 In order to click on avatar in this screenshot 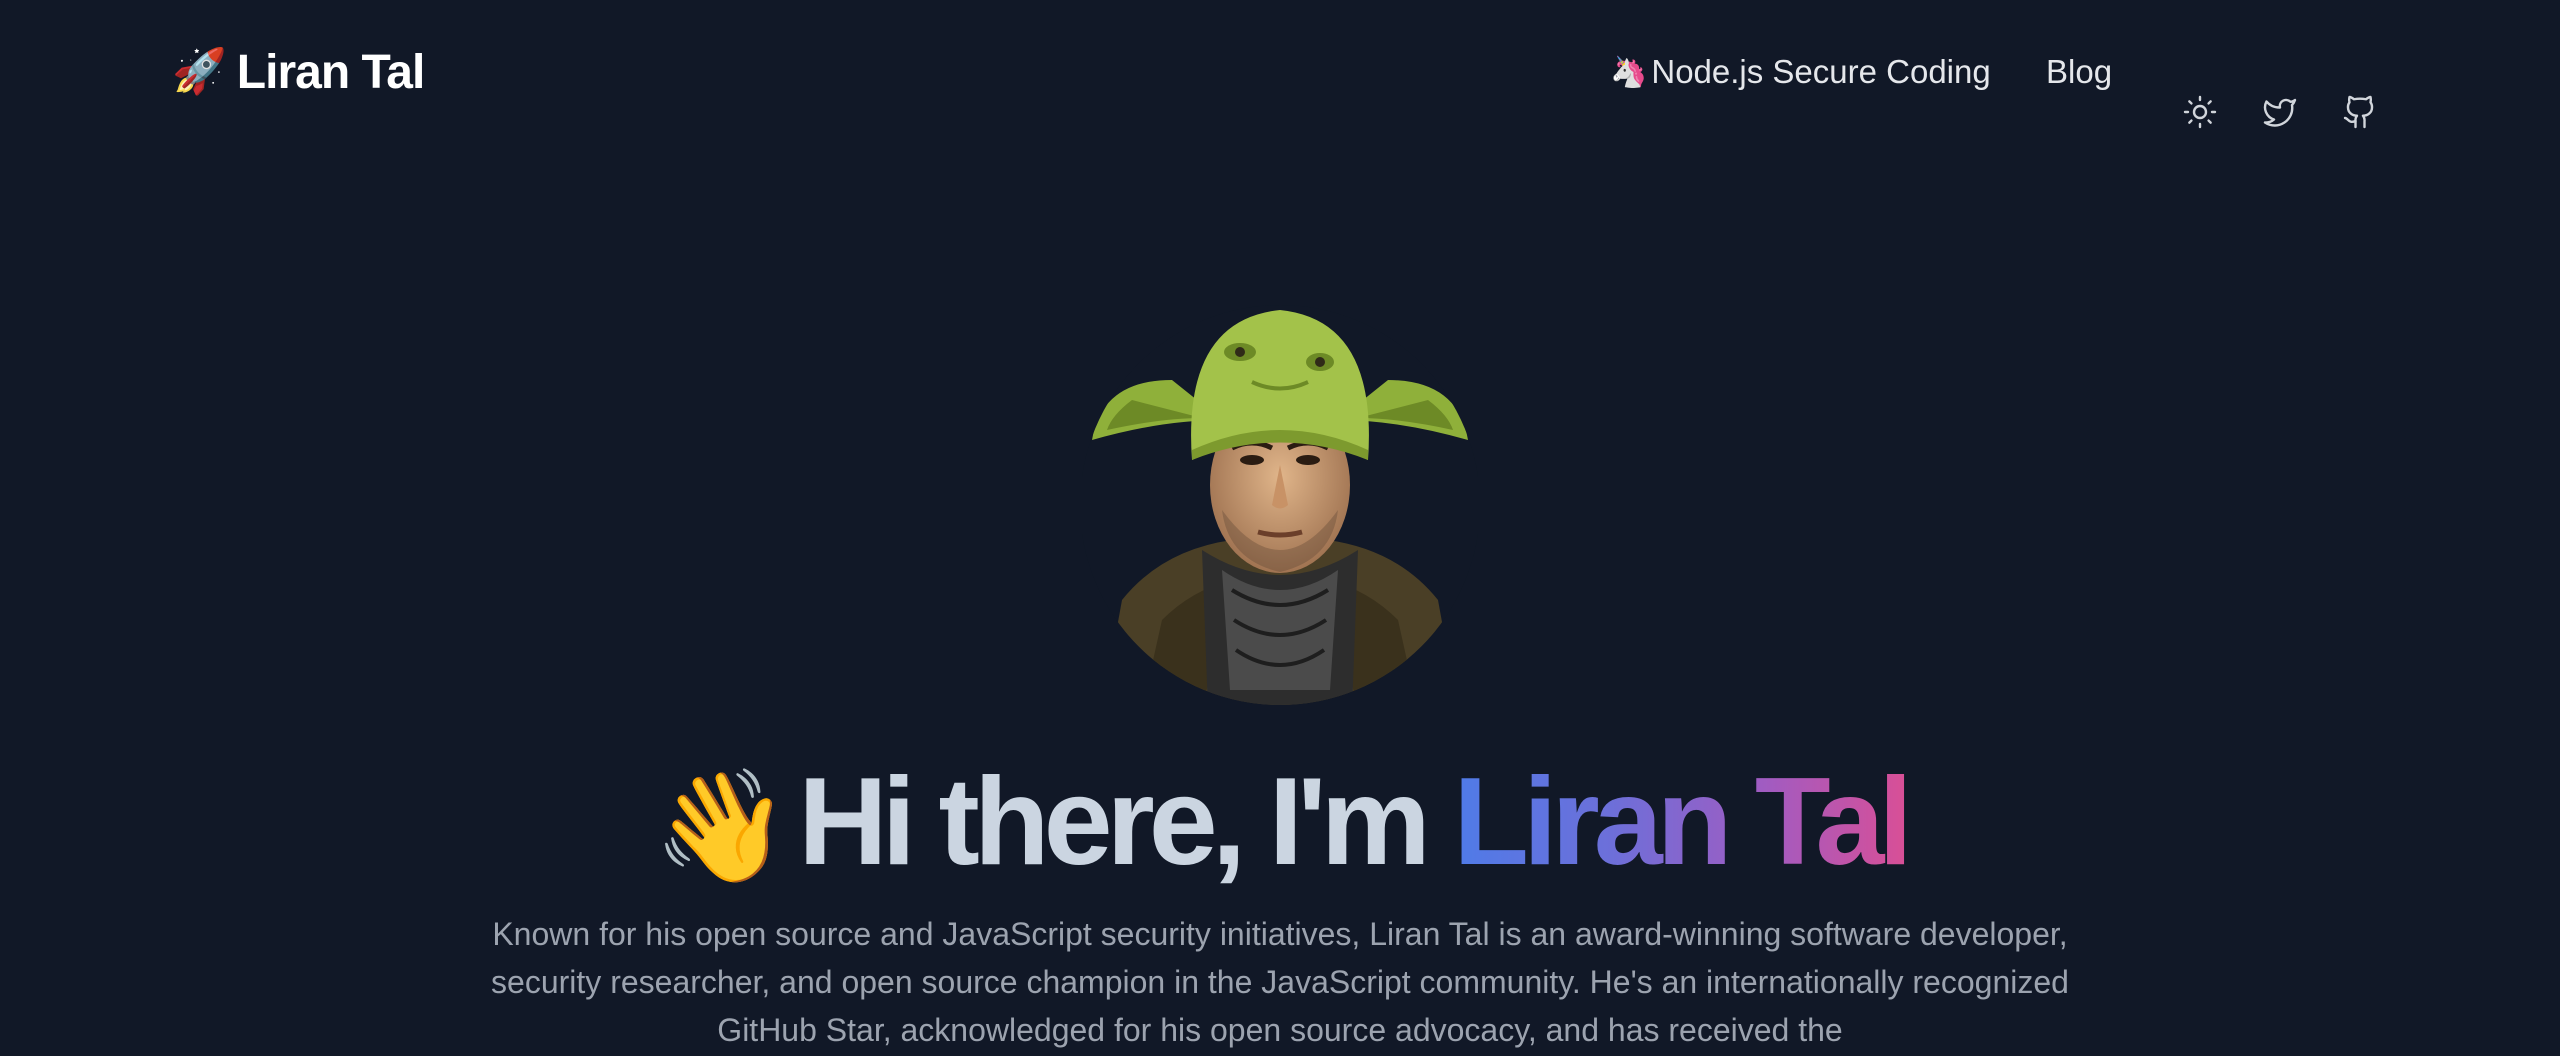, I will do `click(1280, 505)`.